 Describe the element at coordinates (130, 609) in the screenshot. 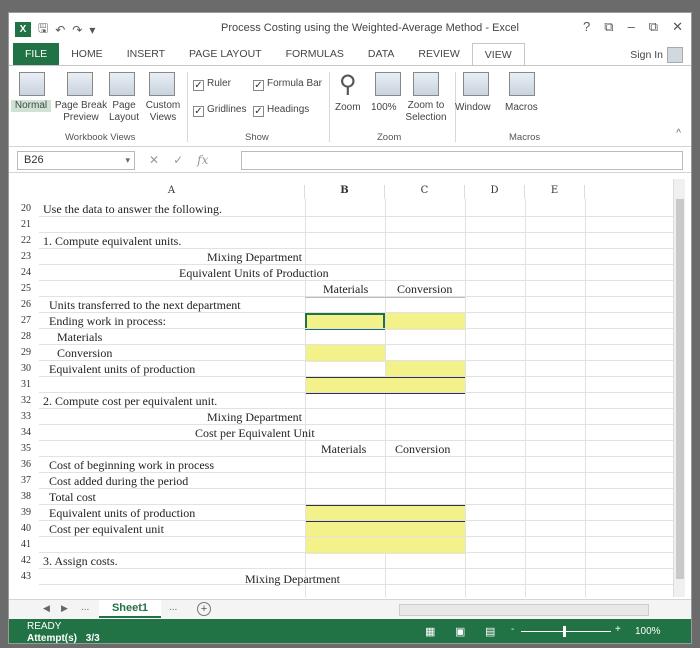

I see `sheet-tab-sheet1: Sheet1` at that location.